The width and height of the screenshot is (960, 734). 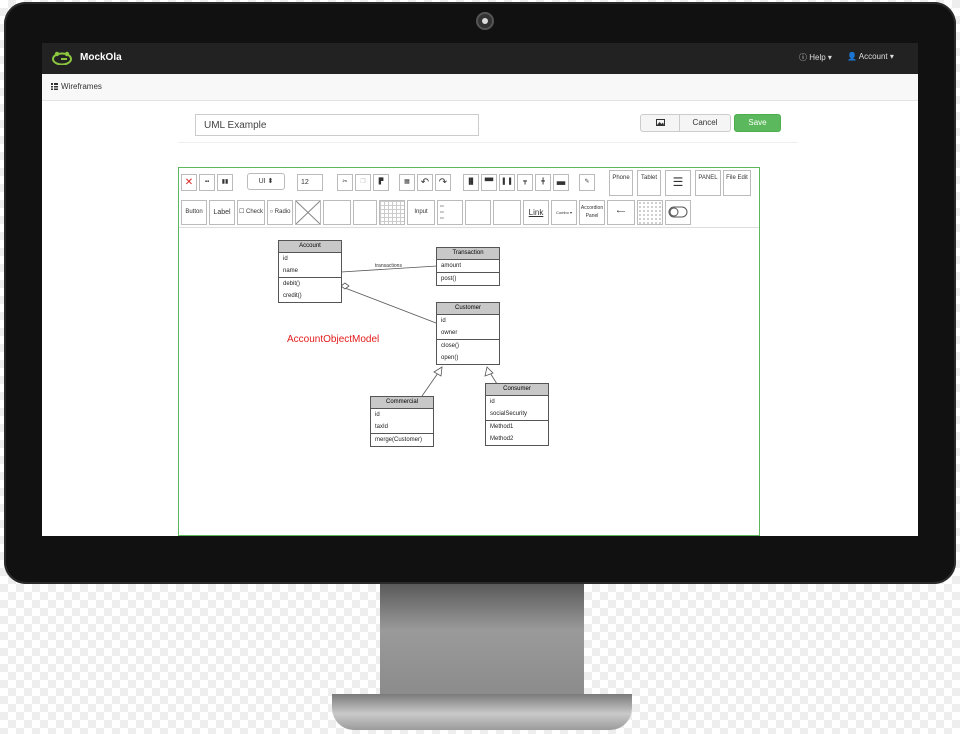 What do you see at coordinates (449, 333) in the screenshot?
I see `class-attr: owner` at bounding box center [449, 333].